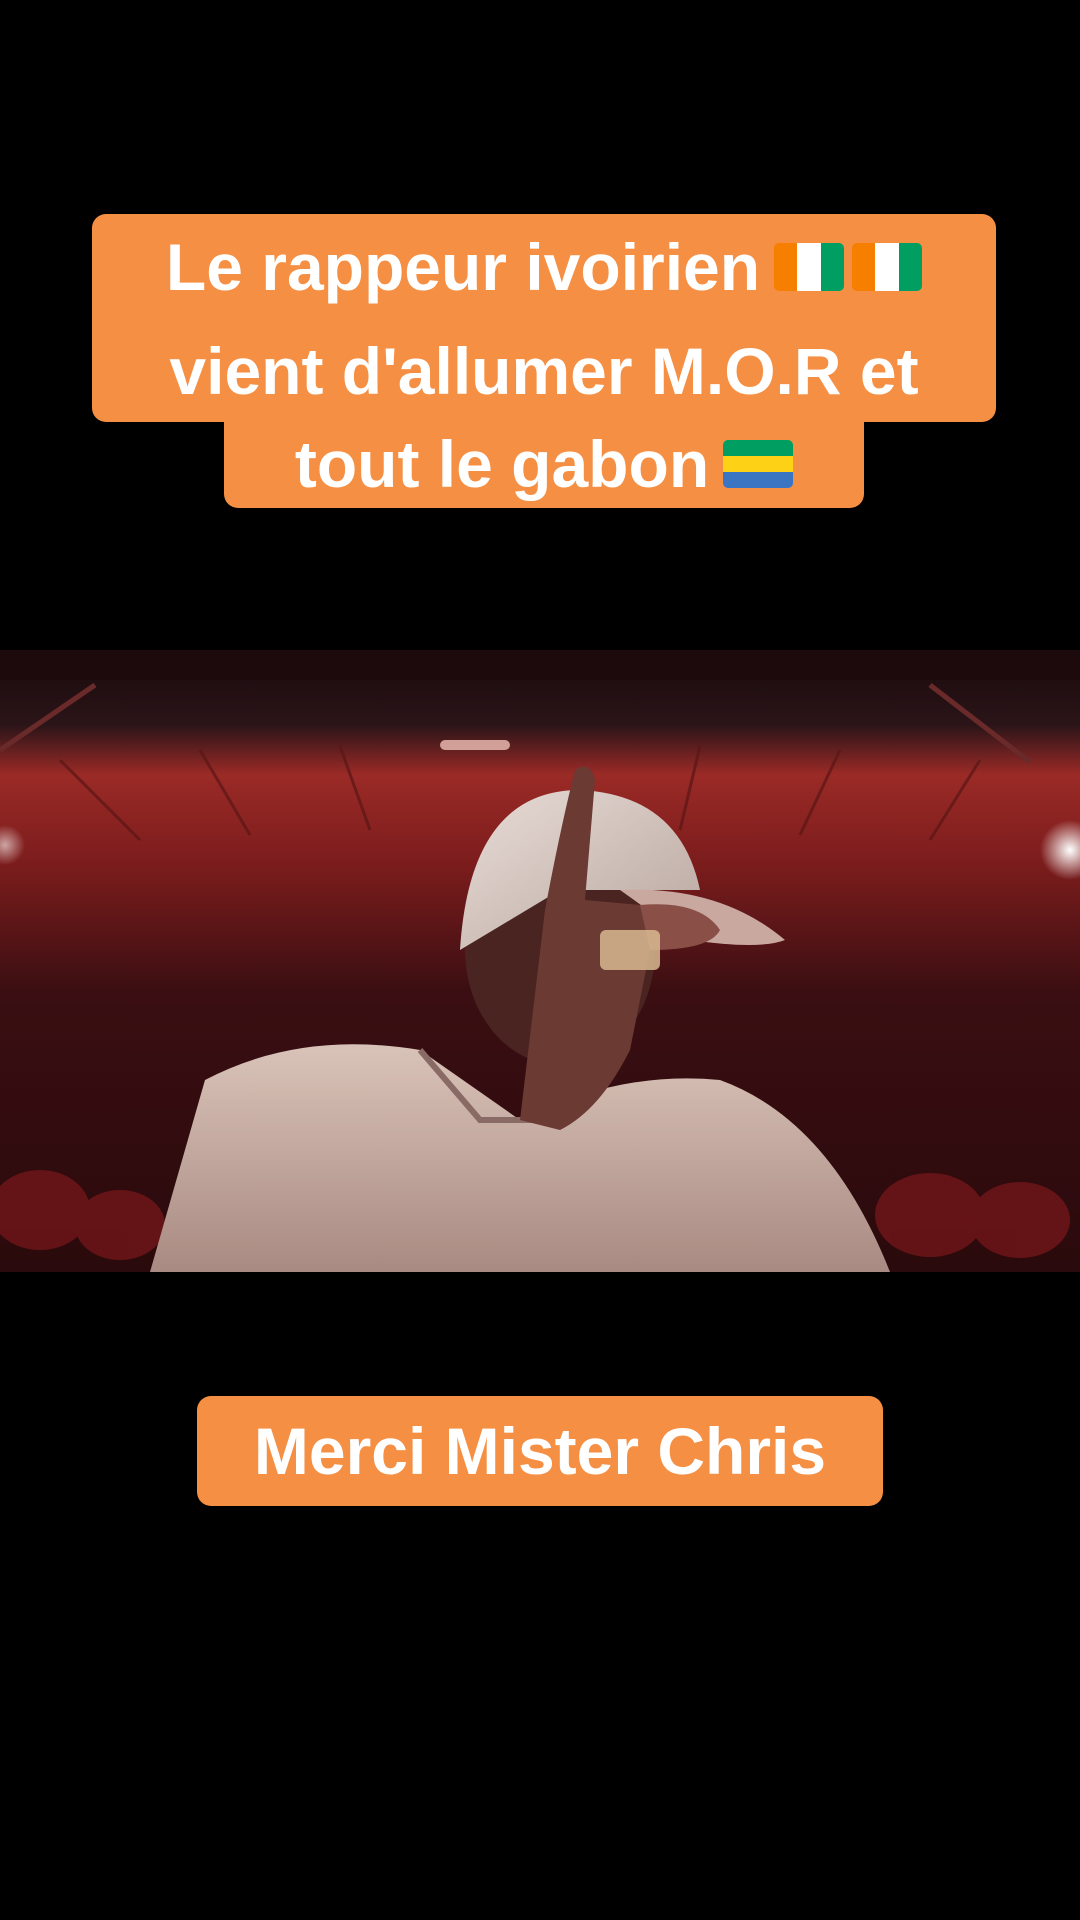  What do you see at coordinates (758, 464) in the screenshot?
I see `flag-gabon-icon` at bounding box center [758, 464].